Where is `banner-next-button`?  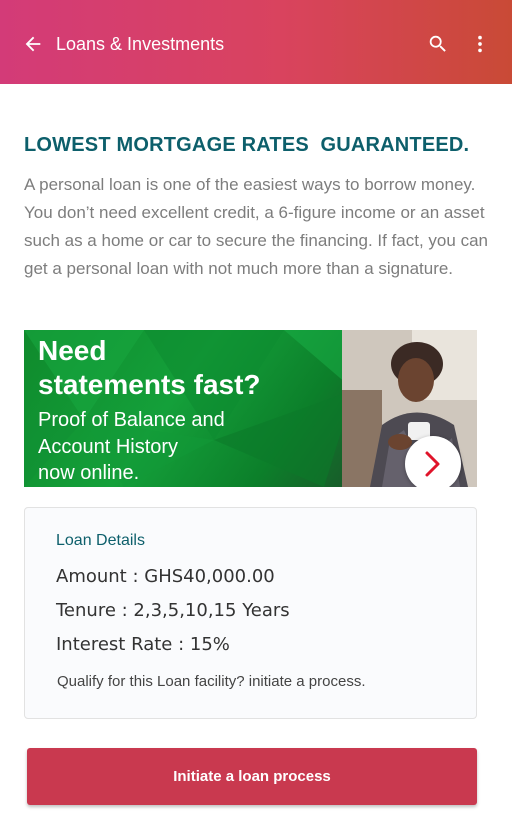 banner-next-button is located at coordinates (433, 461).